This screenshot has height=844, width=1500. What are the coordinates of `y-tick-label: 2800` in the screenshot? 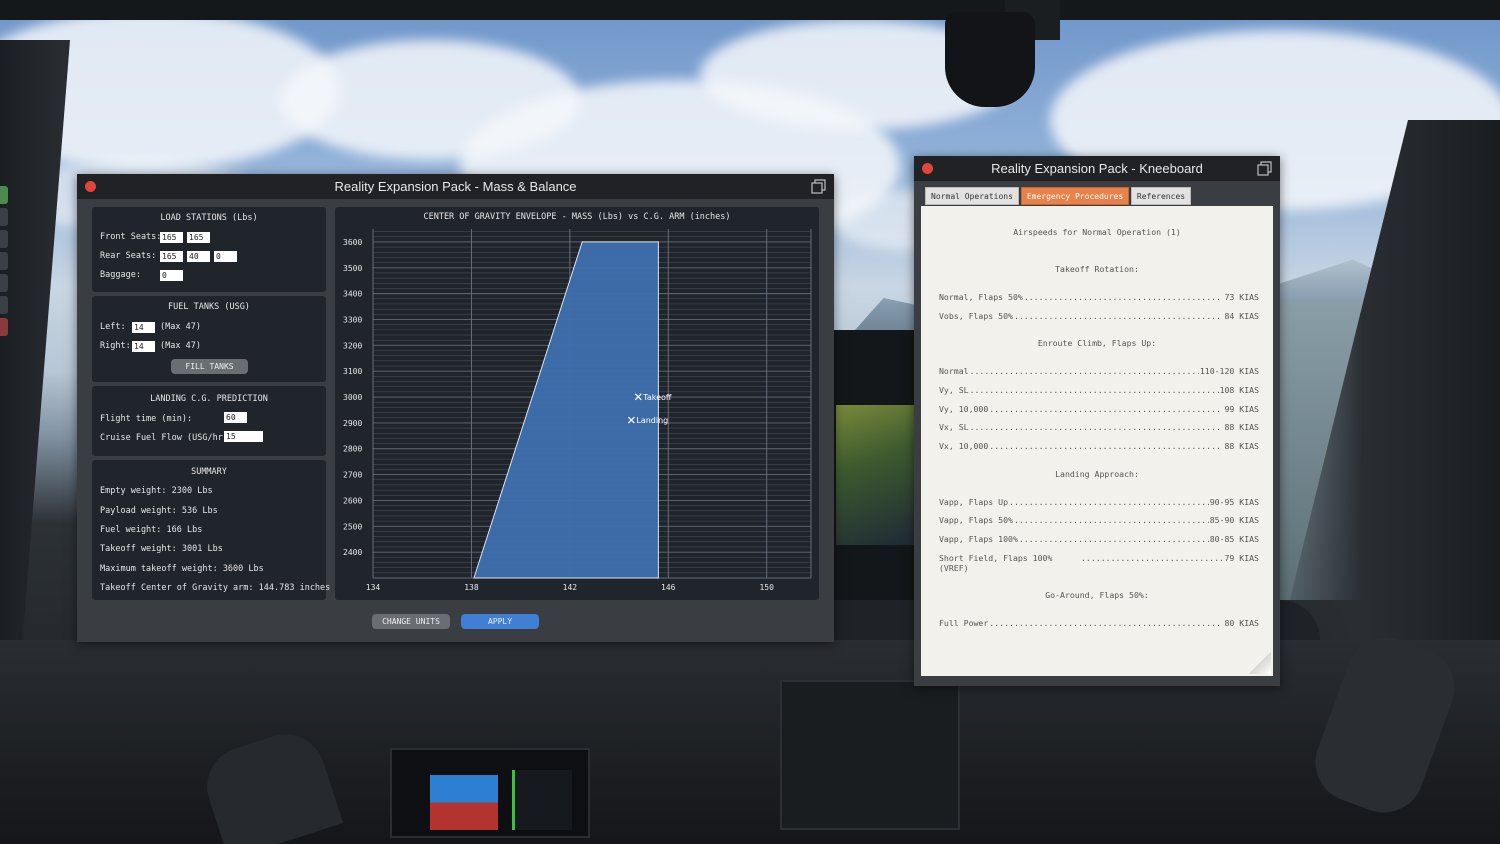 It's located at (352, 449).